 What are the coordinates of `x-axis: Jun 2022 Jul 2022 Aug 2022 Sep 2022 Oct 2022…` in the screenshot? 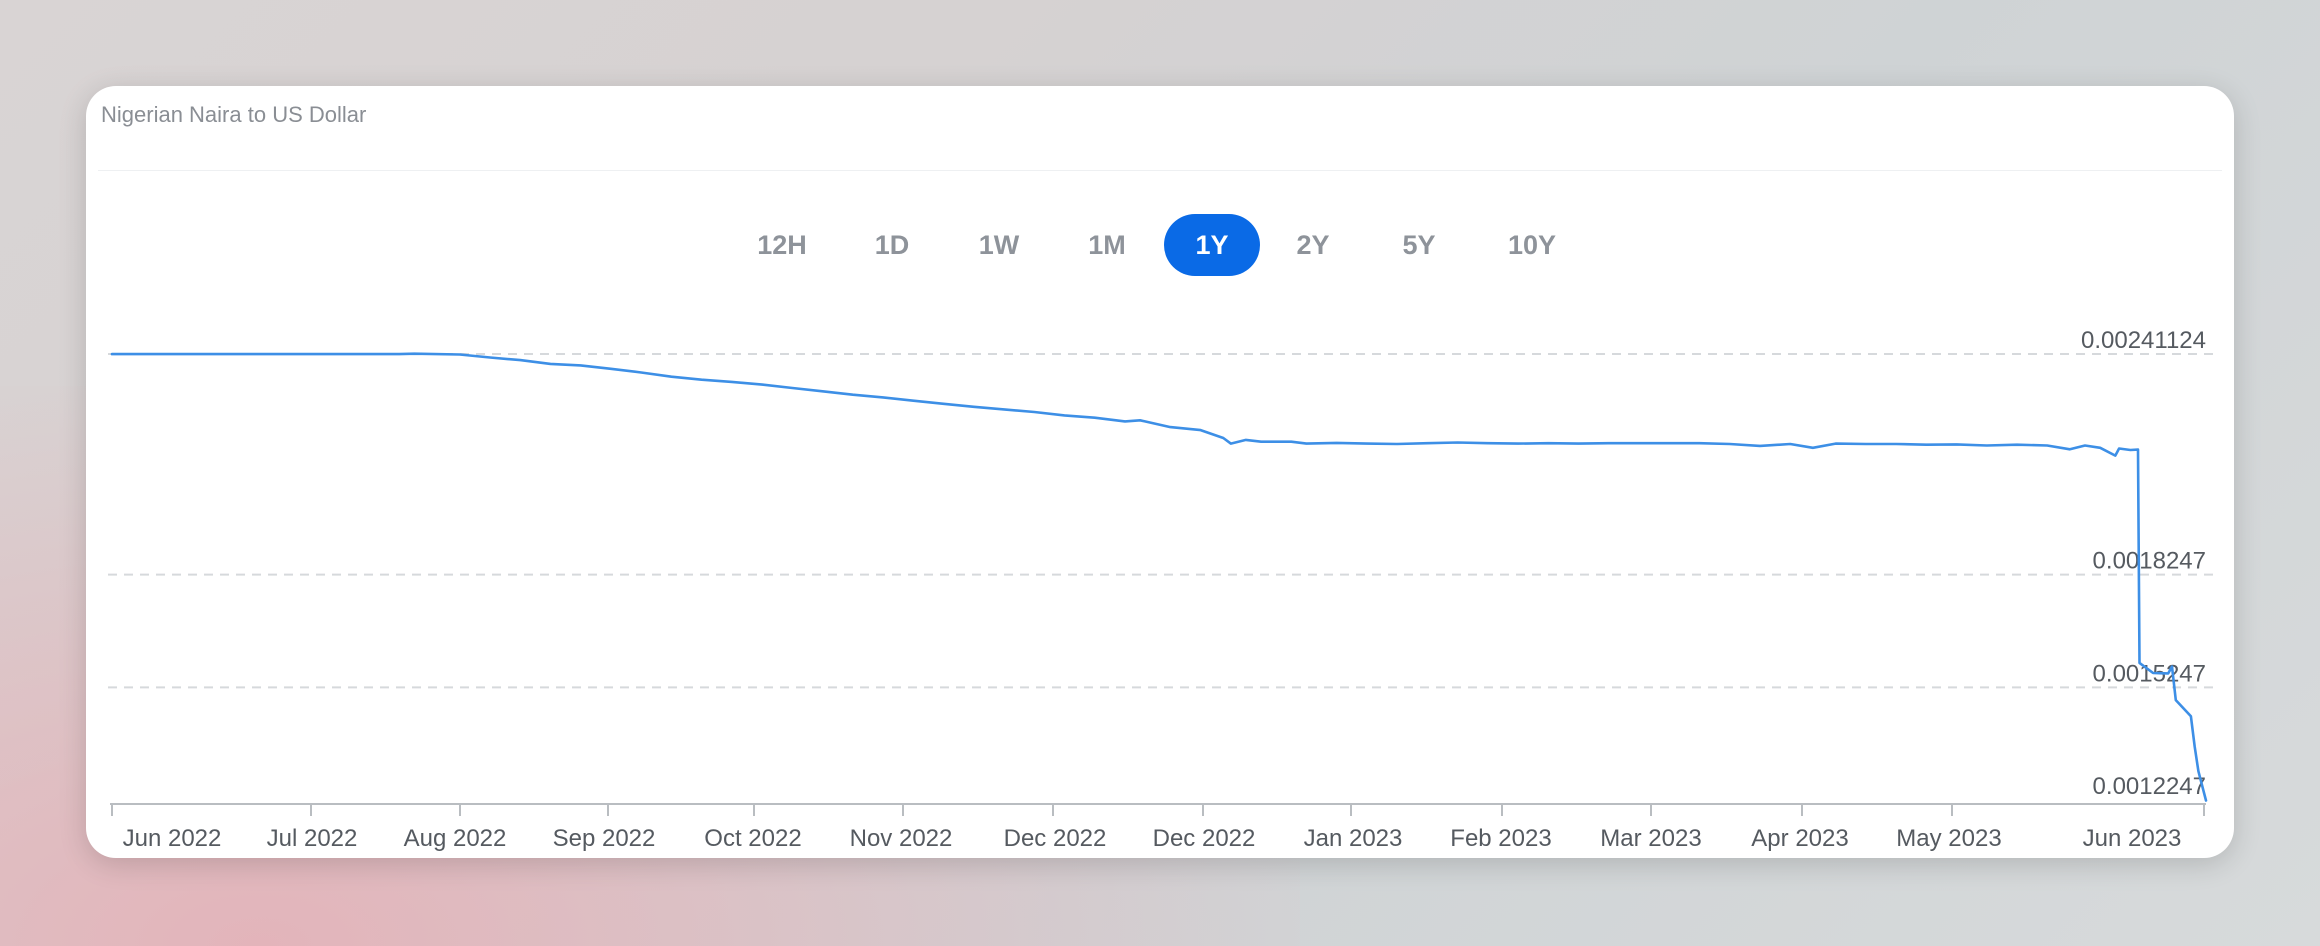 It's located at (1158, 827).